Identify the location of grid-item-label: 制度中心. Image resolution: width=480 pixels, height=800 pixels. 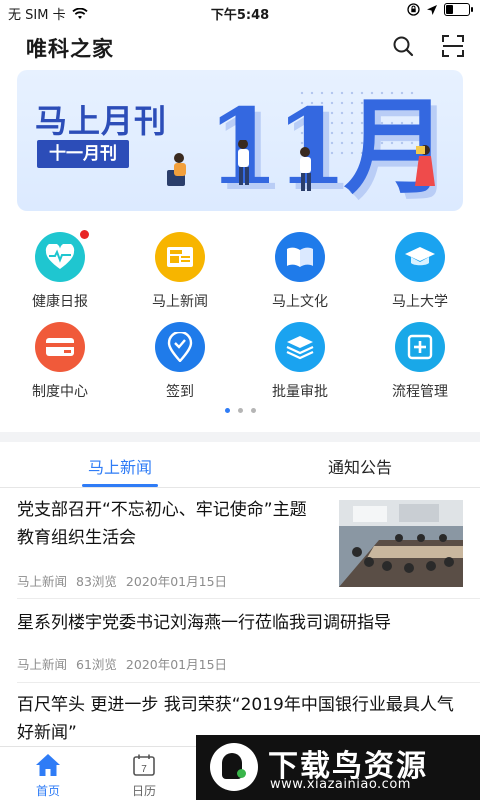
(60, 392).